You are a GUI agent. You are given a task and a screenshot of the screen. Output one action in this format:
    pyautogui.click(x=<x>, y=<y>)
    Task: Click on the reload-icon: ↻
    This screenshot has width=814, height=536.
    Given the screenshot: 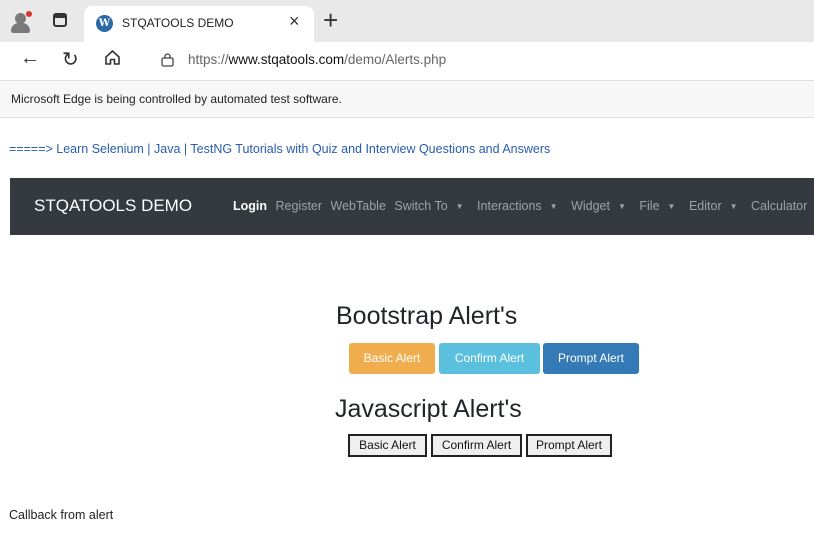 What is the action you would take?
    pyautogui.click(x=70, y=59)
    